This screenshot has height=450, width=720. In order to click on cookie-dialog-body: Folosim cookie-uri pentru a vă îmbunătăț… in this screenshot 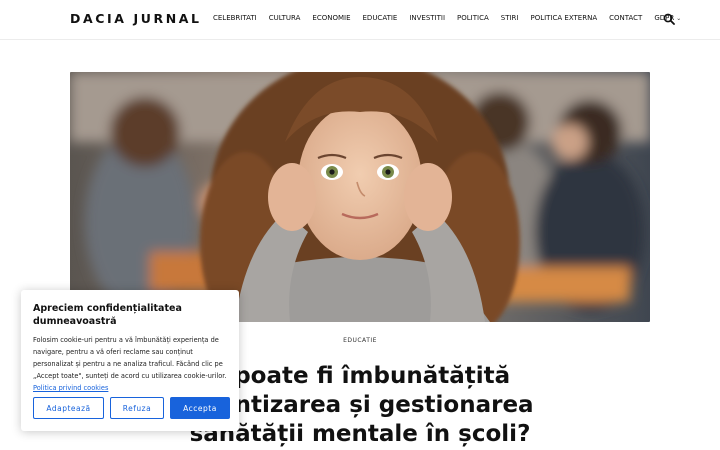, I will do `click(130, 358)`.